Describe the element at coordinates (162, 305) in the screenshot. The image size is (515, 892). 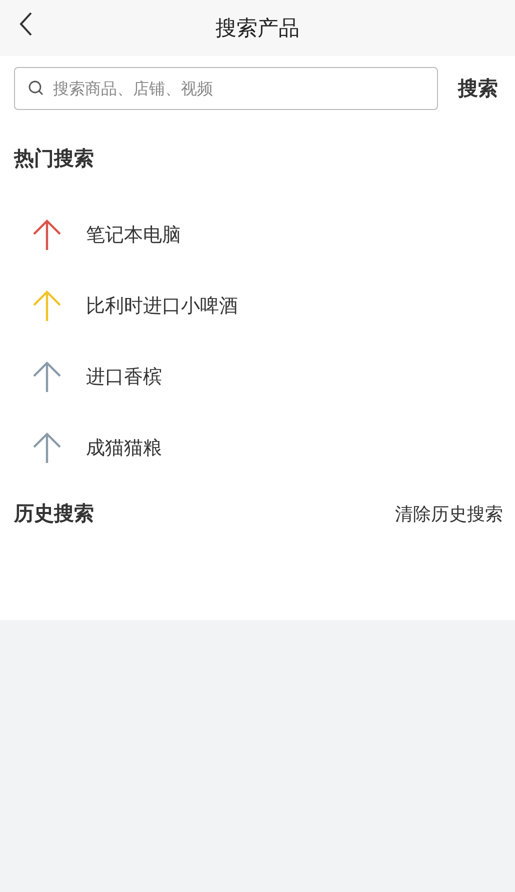
I see `hot-search-item: 比利时进口小啤酒` at that location.